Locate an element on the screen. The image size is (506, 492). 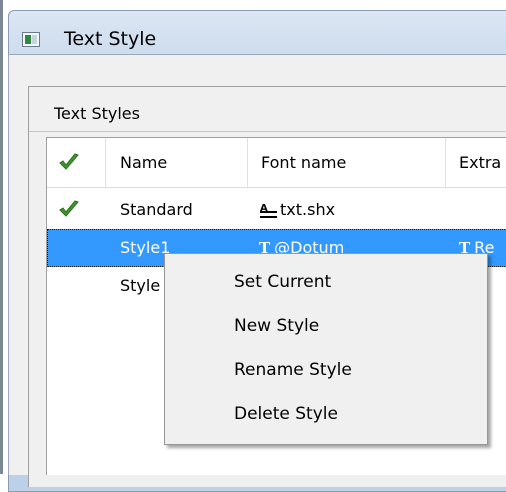
current-style-check-icon is located at coordinates (69, 208).